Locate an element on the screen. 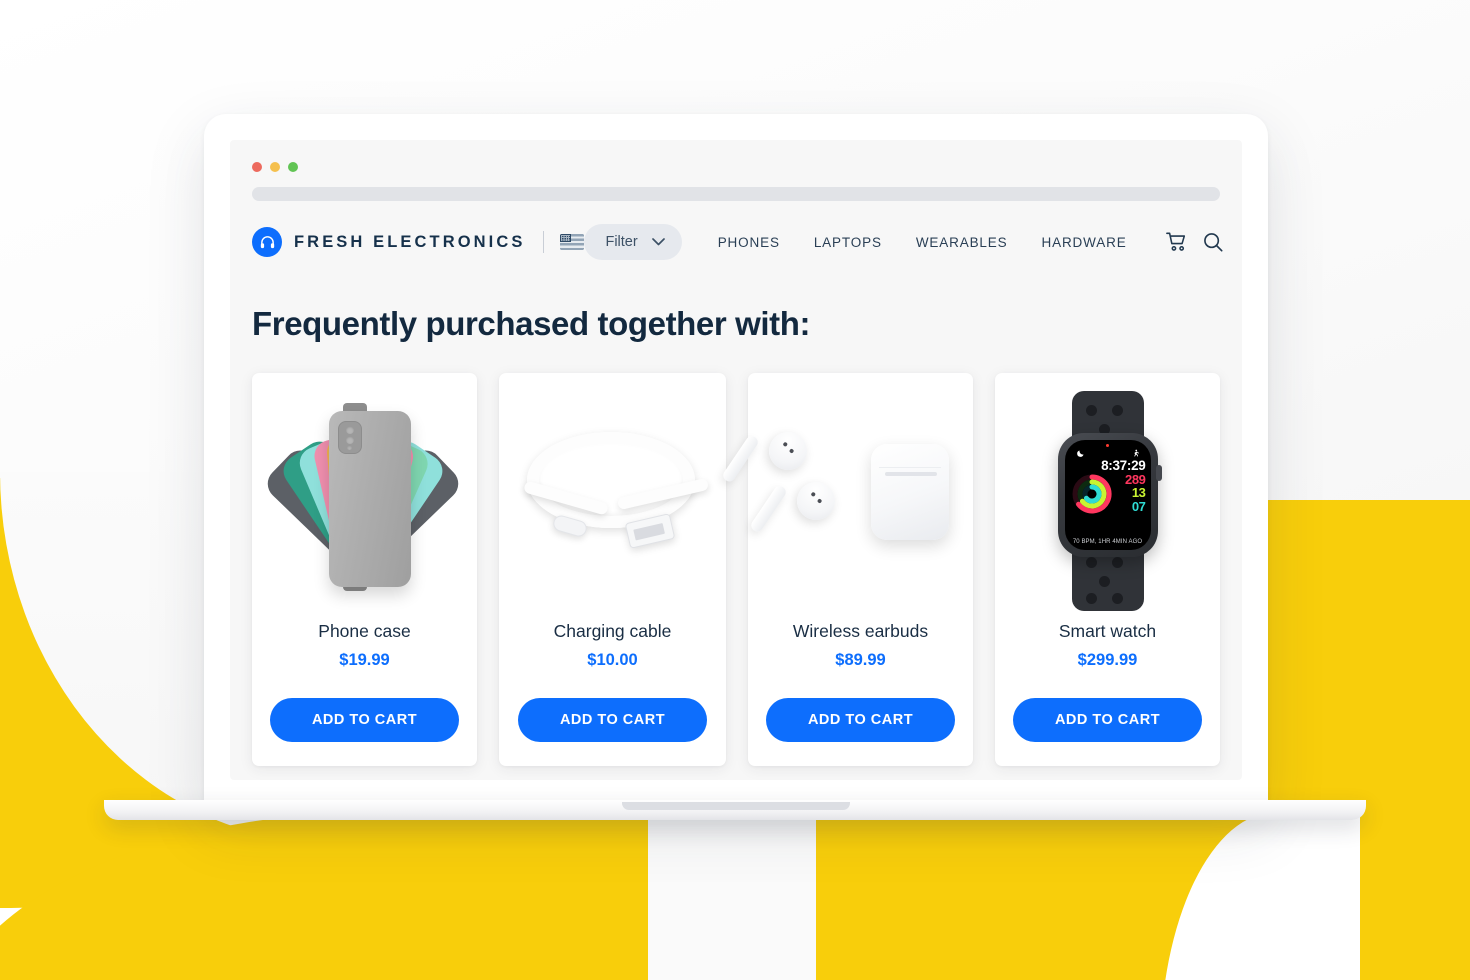  chevron-down-icon is located at coordinates (658, 242).